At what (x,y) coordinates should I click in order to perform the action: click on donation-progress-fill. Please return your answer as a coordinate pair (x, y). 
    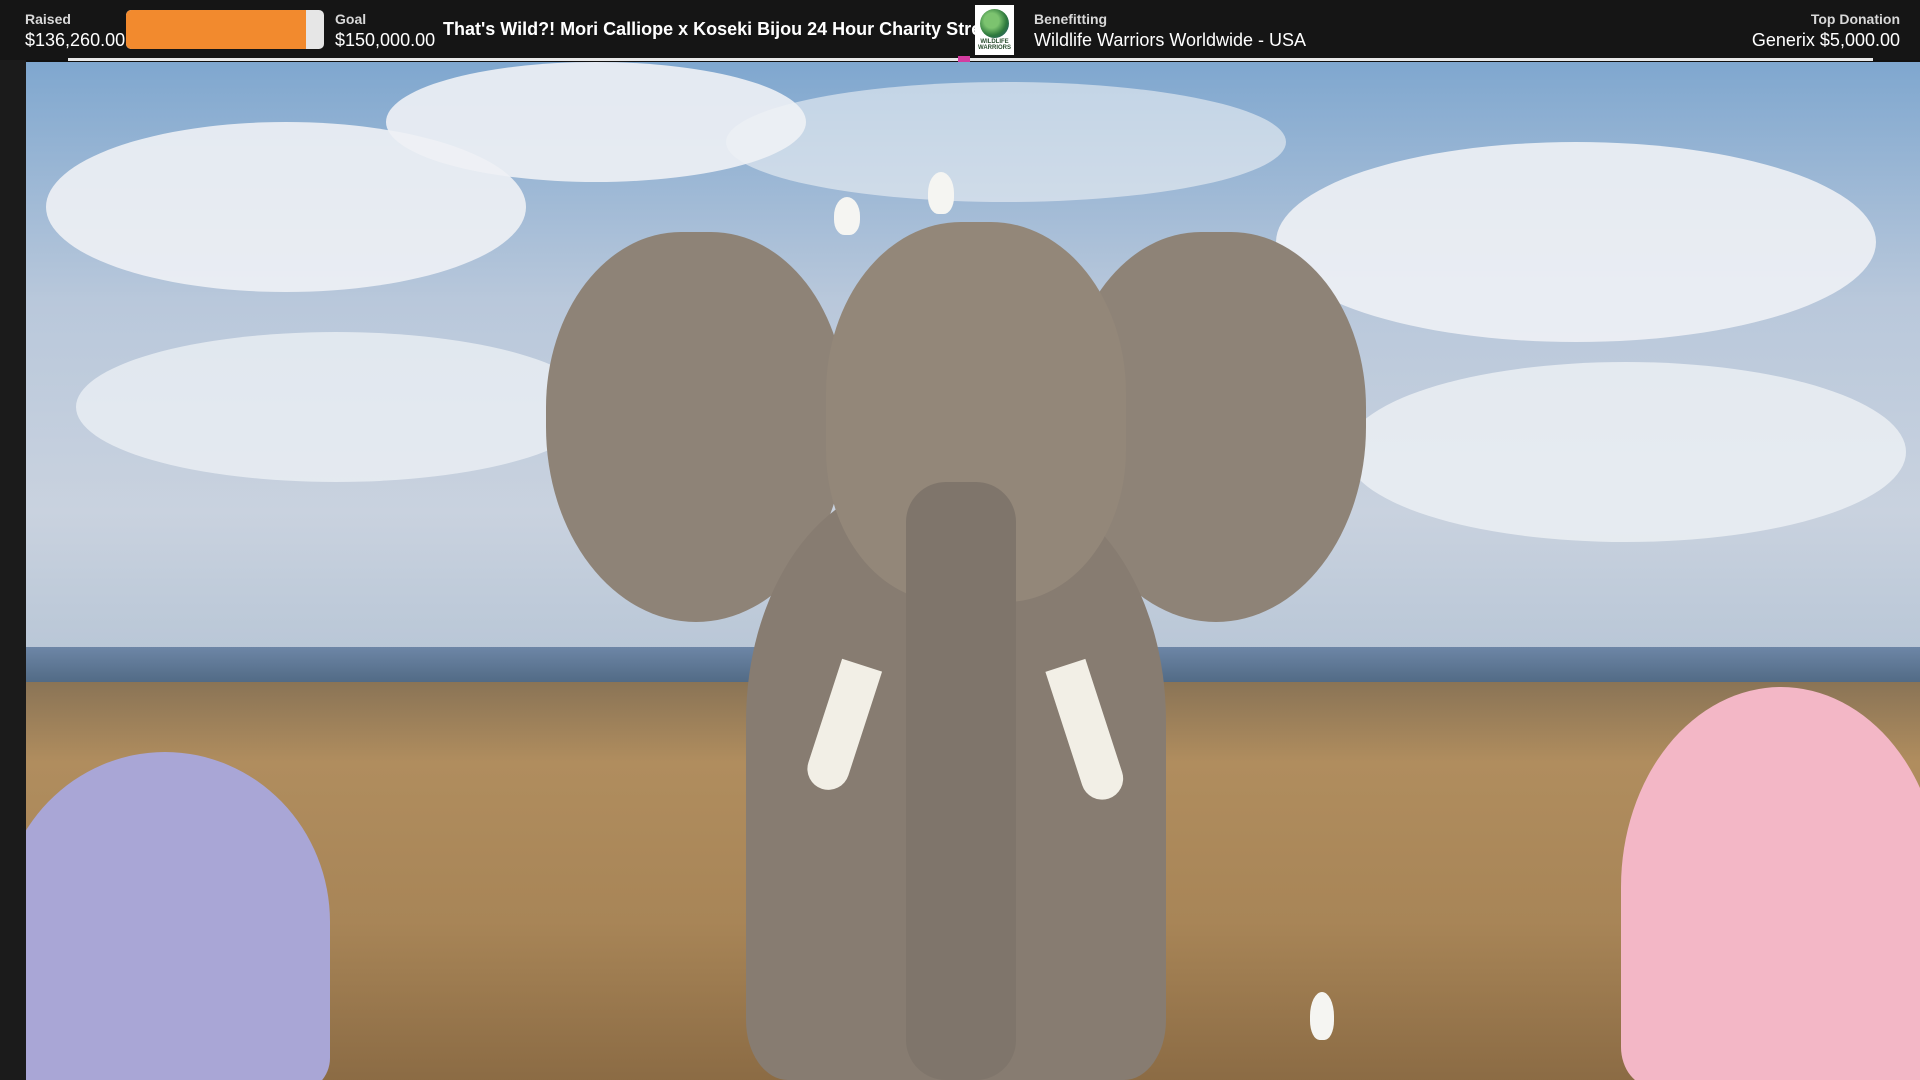
    Looking at the image, I should click on (216, 29).